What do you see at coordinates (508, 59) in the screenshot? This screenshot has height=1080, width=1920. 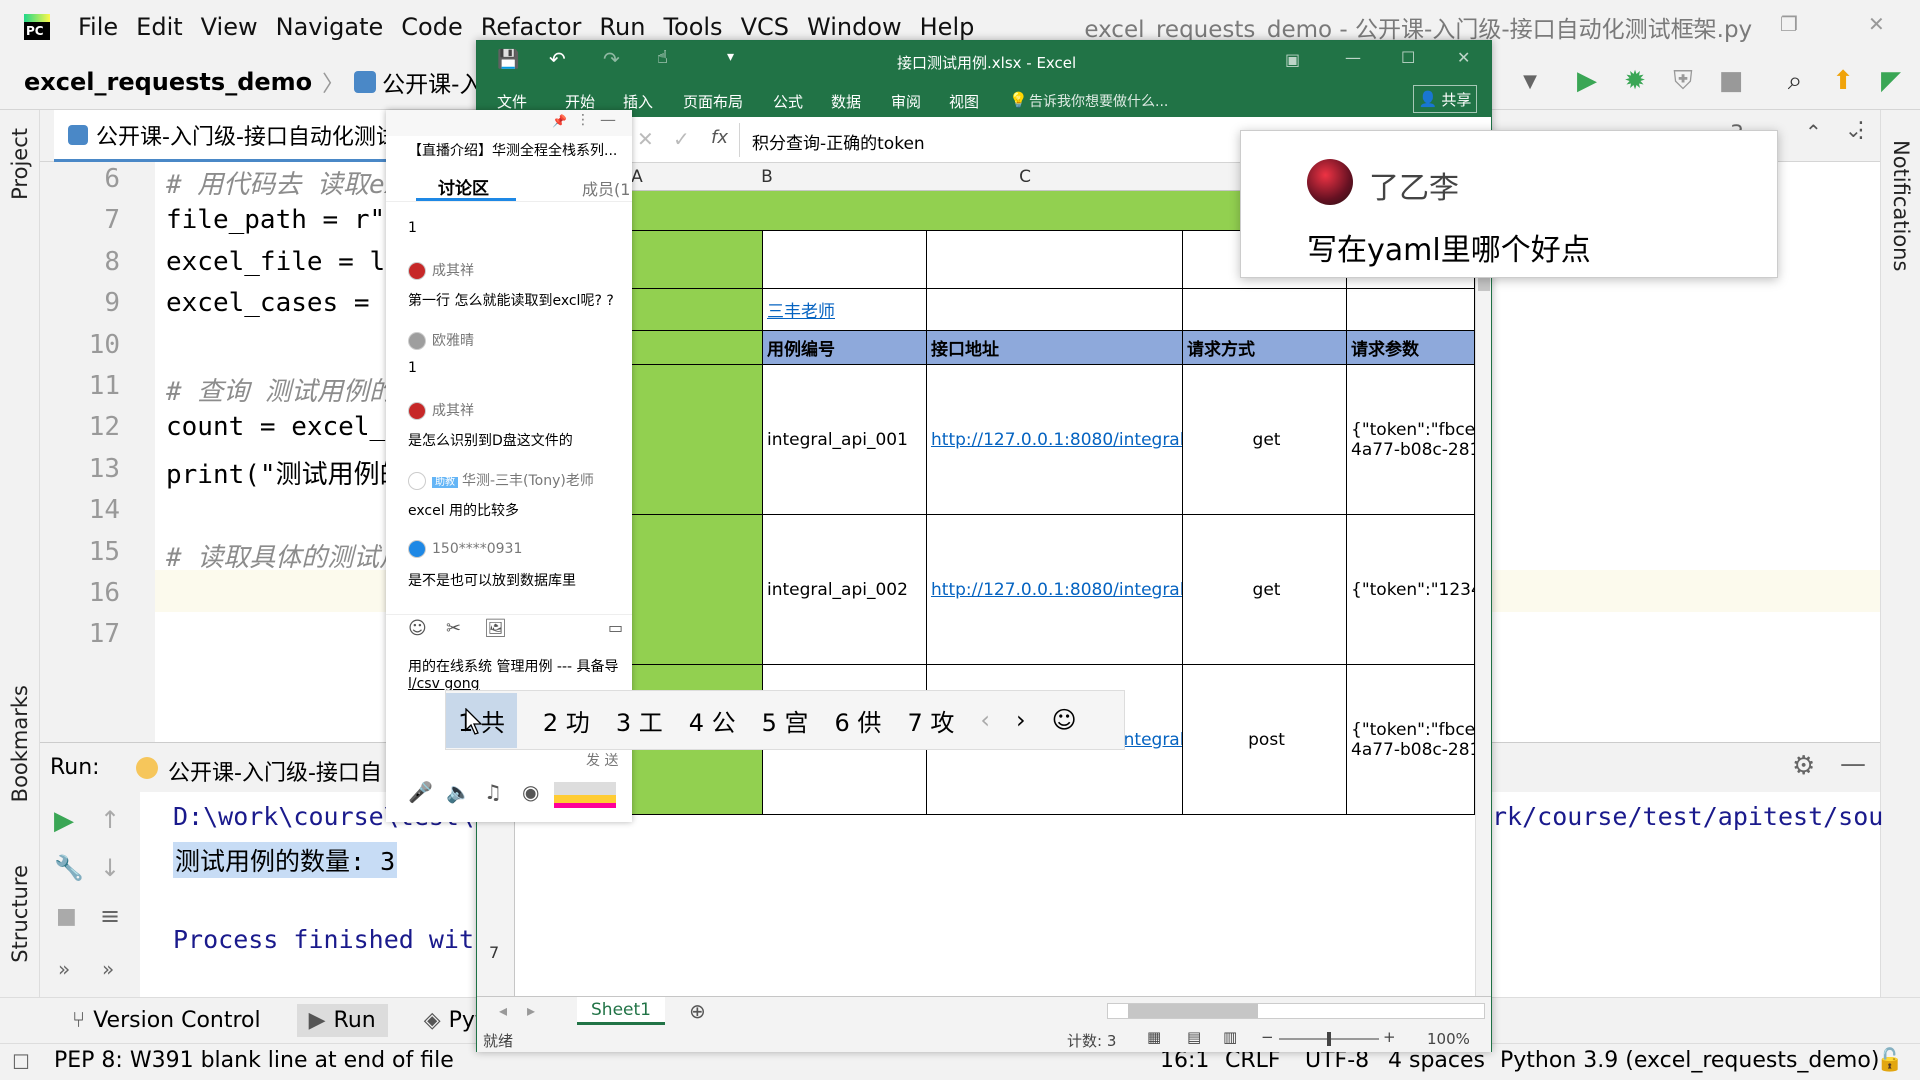 I see `save-icon: 💾` at bounding box center [508, 59].